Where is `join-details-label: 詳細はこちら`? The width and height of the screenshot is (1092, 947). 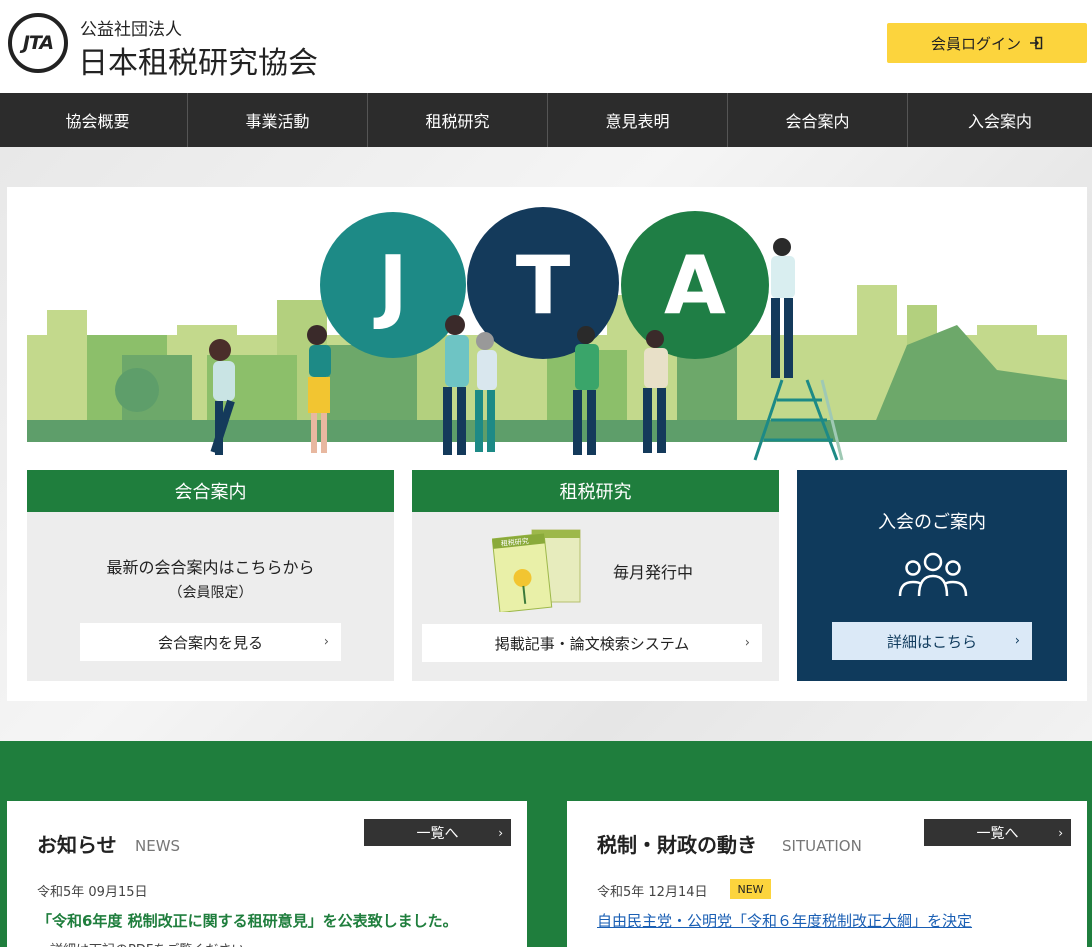 join-details-label: 詳細はこちら is located at coordinates (931, 641).